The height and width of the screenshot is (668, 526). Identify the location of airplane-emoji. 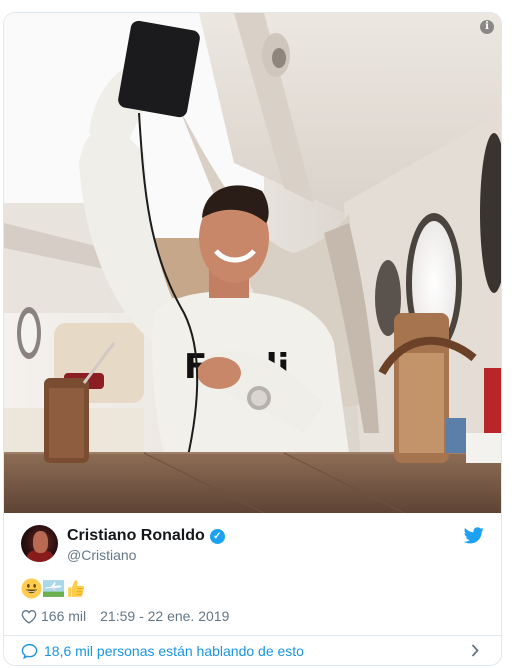
(53, 588).